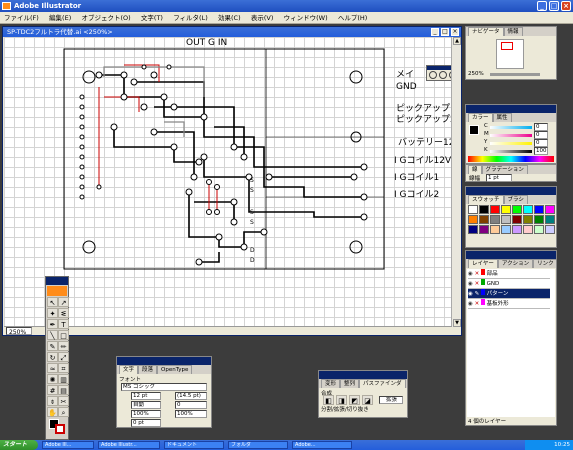  What do you see at coordinates (63, 368) in the screenshot?
I see `free-transform-tool-icon: ⌗` at bounding box center [63, 368].